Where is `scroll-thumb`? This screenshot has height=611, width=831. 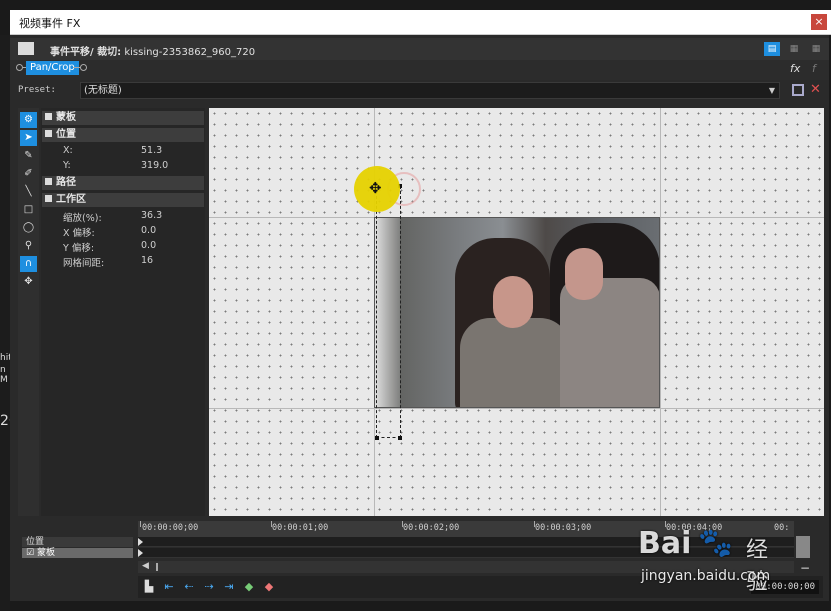 scroll-thumb is located at coordinates (157, 567).